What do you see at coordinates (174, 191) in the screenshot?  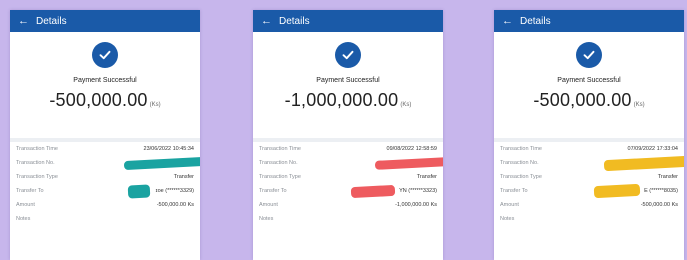 I see `value-transfer-to: ɪoe (******3329)` at bounding box center [174, 191].